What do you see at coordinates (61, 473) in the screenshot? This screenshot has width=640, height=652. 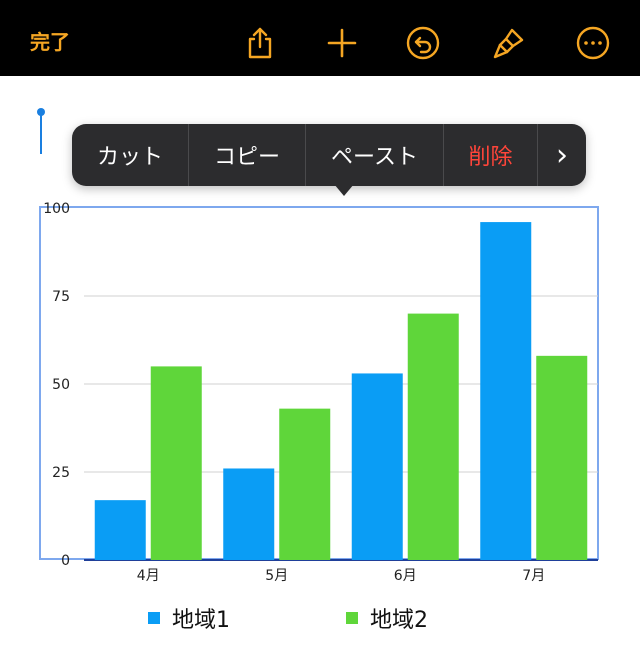 I see `y-tick-label: 25` at bounding box center [61, 473].